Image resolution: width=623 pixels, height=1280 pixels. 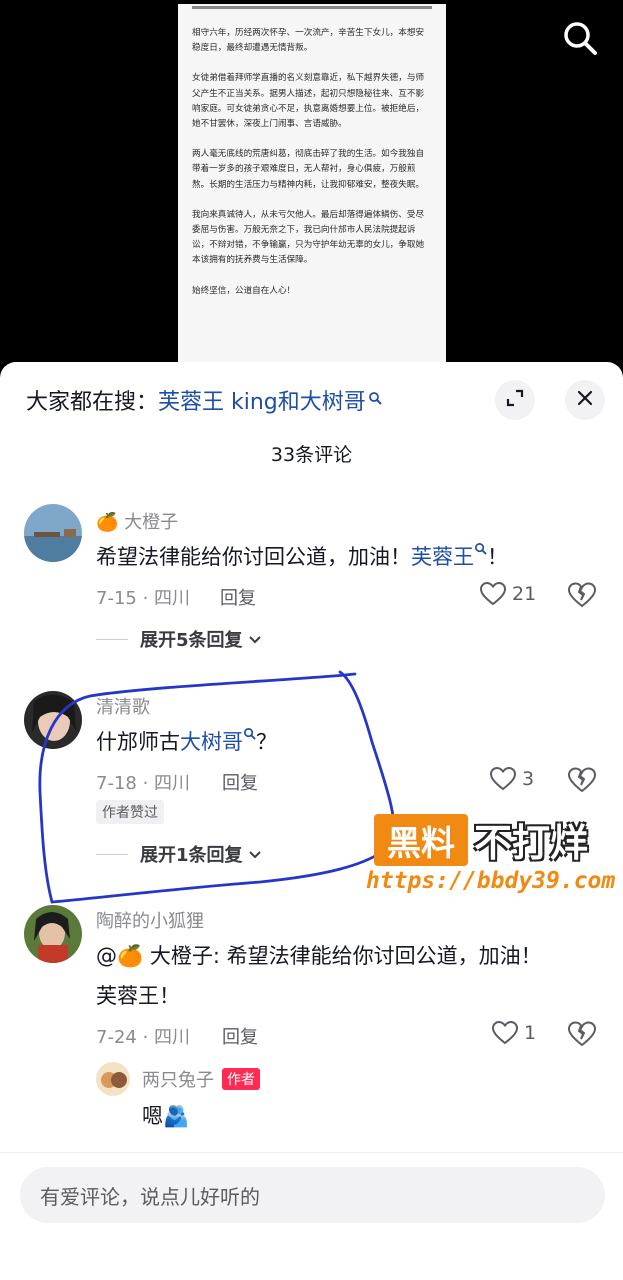 I want to click on expand-button, so click(x=515, y=400).